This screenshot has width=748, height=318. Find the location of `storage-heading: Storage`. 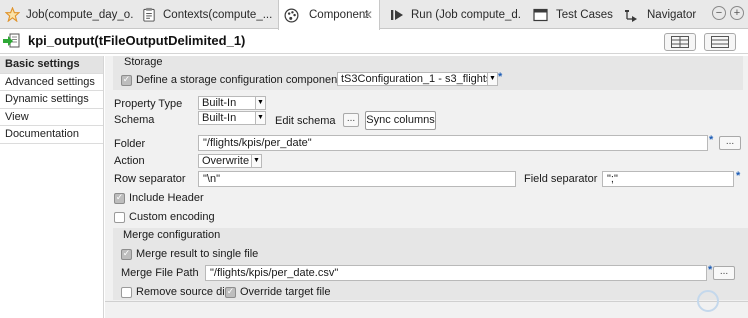

storage-heading: Storage is located at coordinates (143, 62).